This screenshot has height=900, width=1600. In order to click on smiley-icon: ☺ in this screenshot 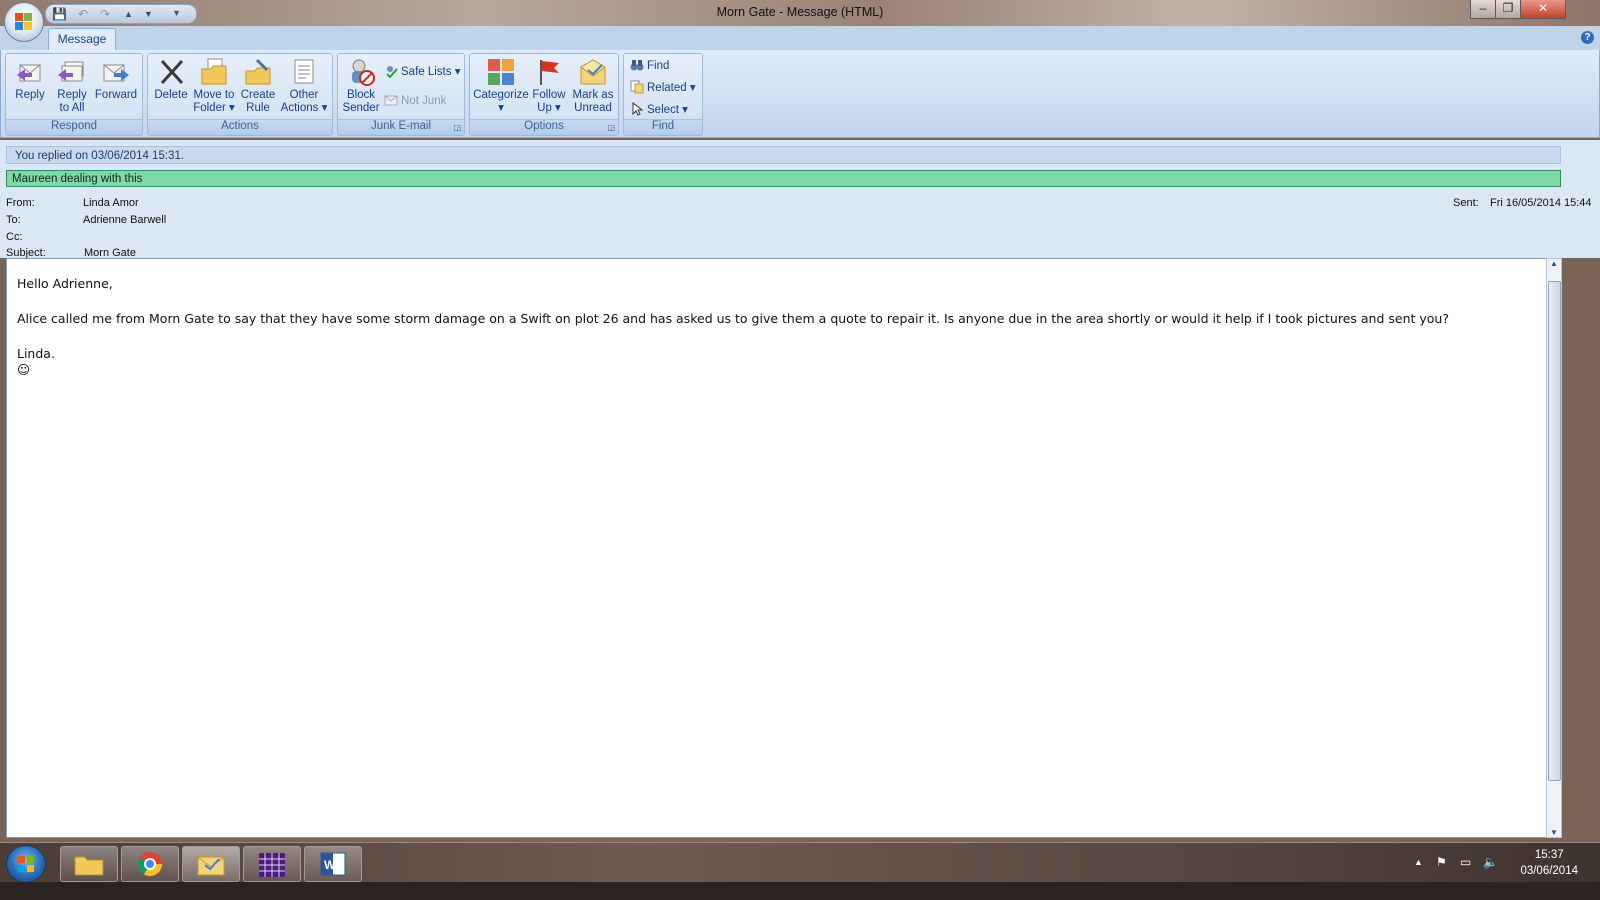, I will do `click(24, 369)`.